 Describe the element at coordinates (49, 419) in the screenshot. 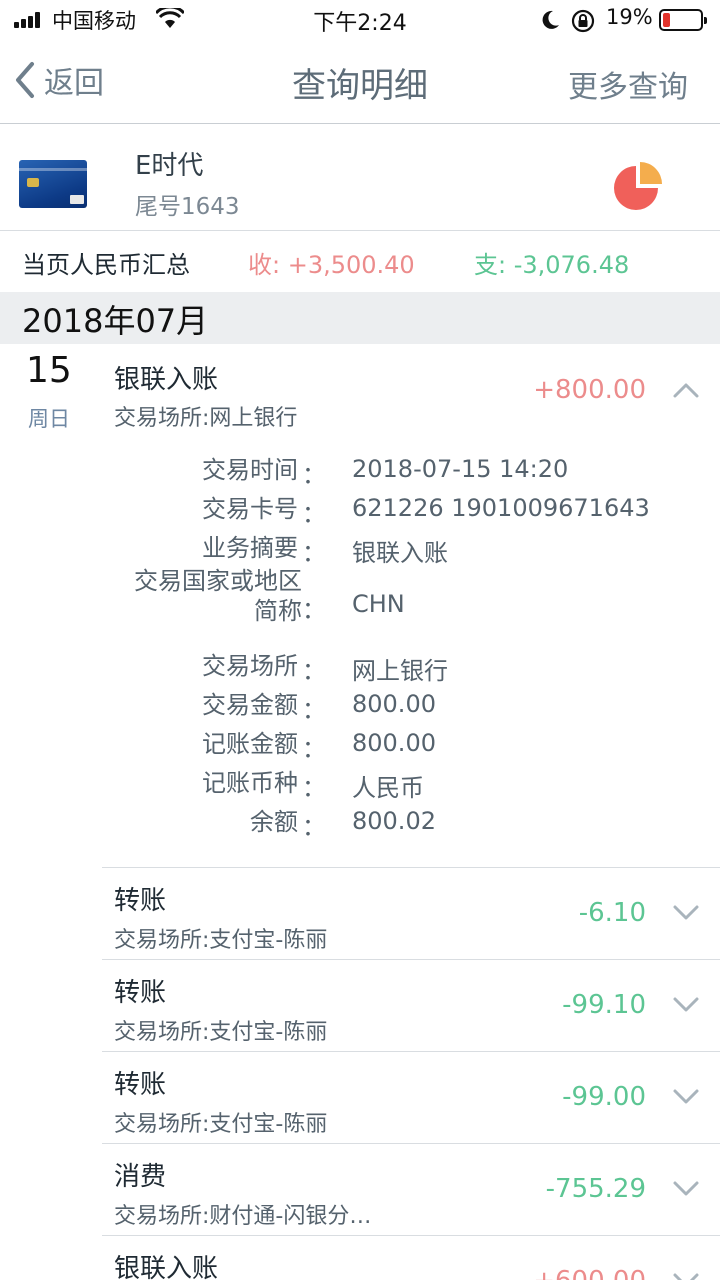

I see `day-weekday: 周日` at that location.